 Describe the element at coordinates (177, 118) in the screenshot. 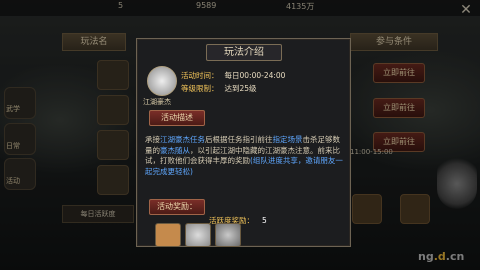

I see `activity-description-tab: 活动描述` at that location.